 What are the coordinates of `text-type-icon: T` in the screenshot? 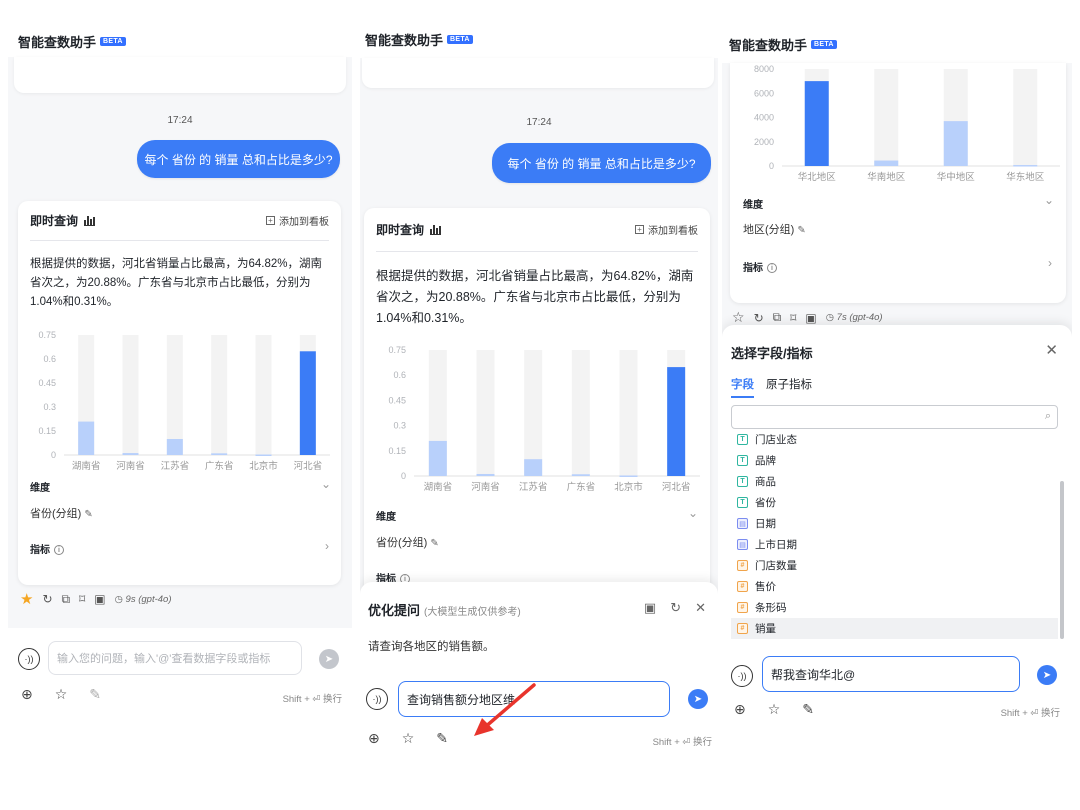 It's located at (742, 460).